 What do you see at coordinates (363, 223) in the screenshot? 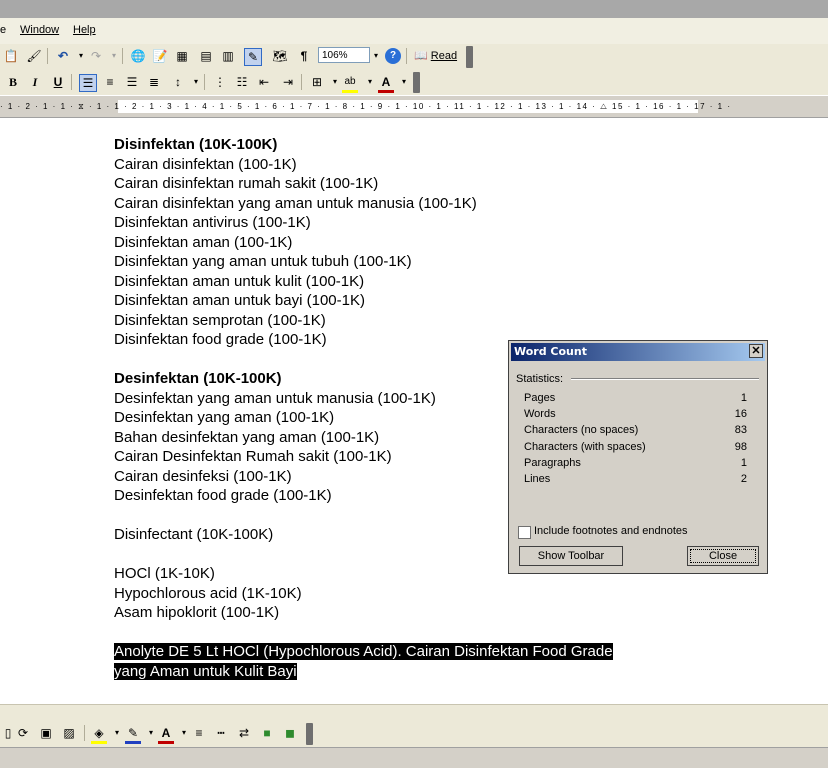
I see `document-line: Disinfektan antivirus (100-1K)` at bounding box center [363, 223].